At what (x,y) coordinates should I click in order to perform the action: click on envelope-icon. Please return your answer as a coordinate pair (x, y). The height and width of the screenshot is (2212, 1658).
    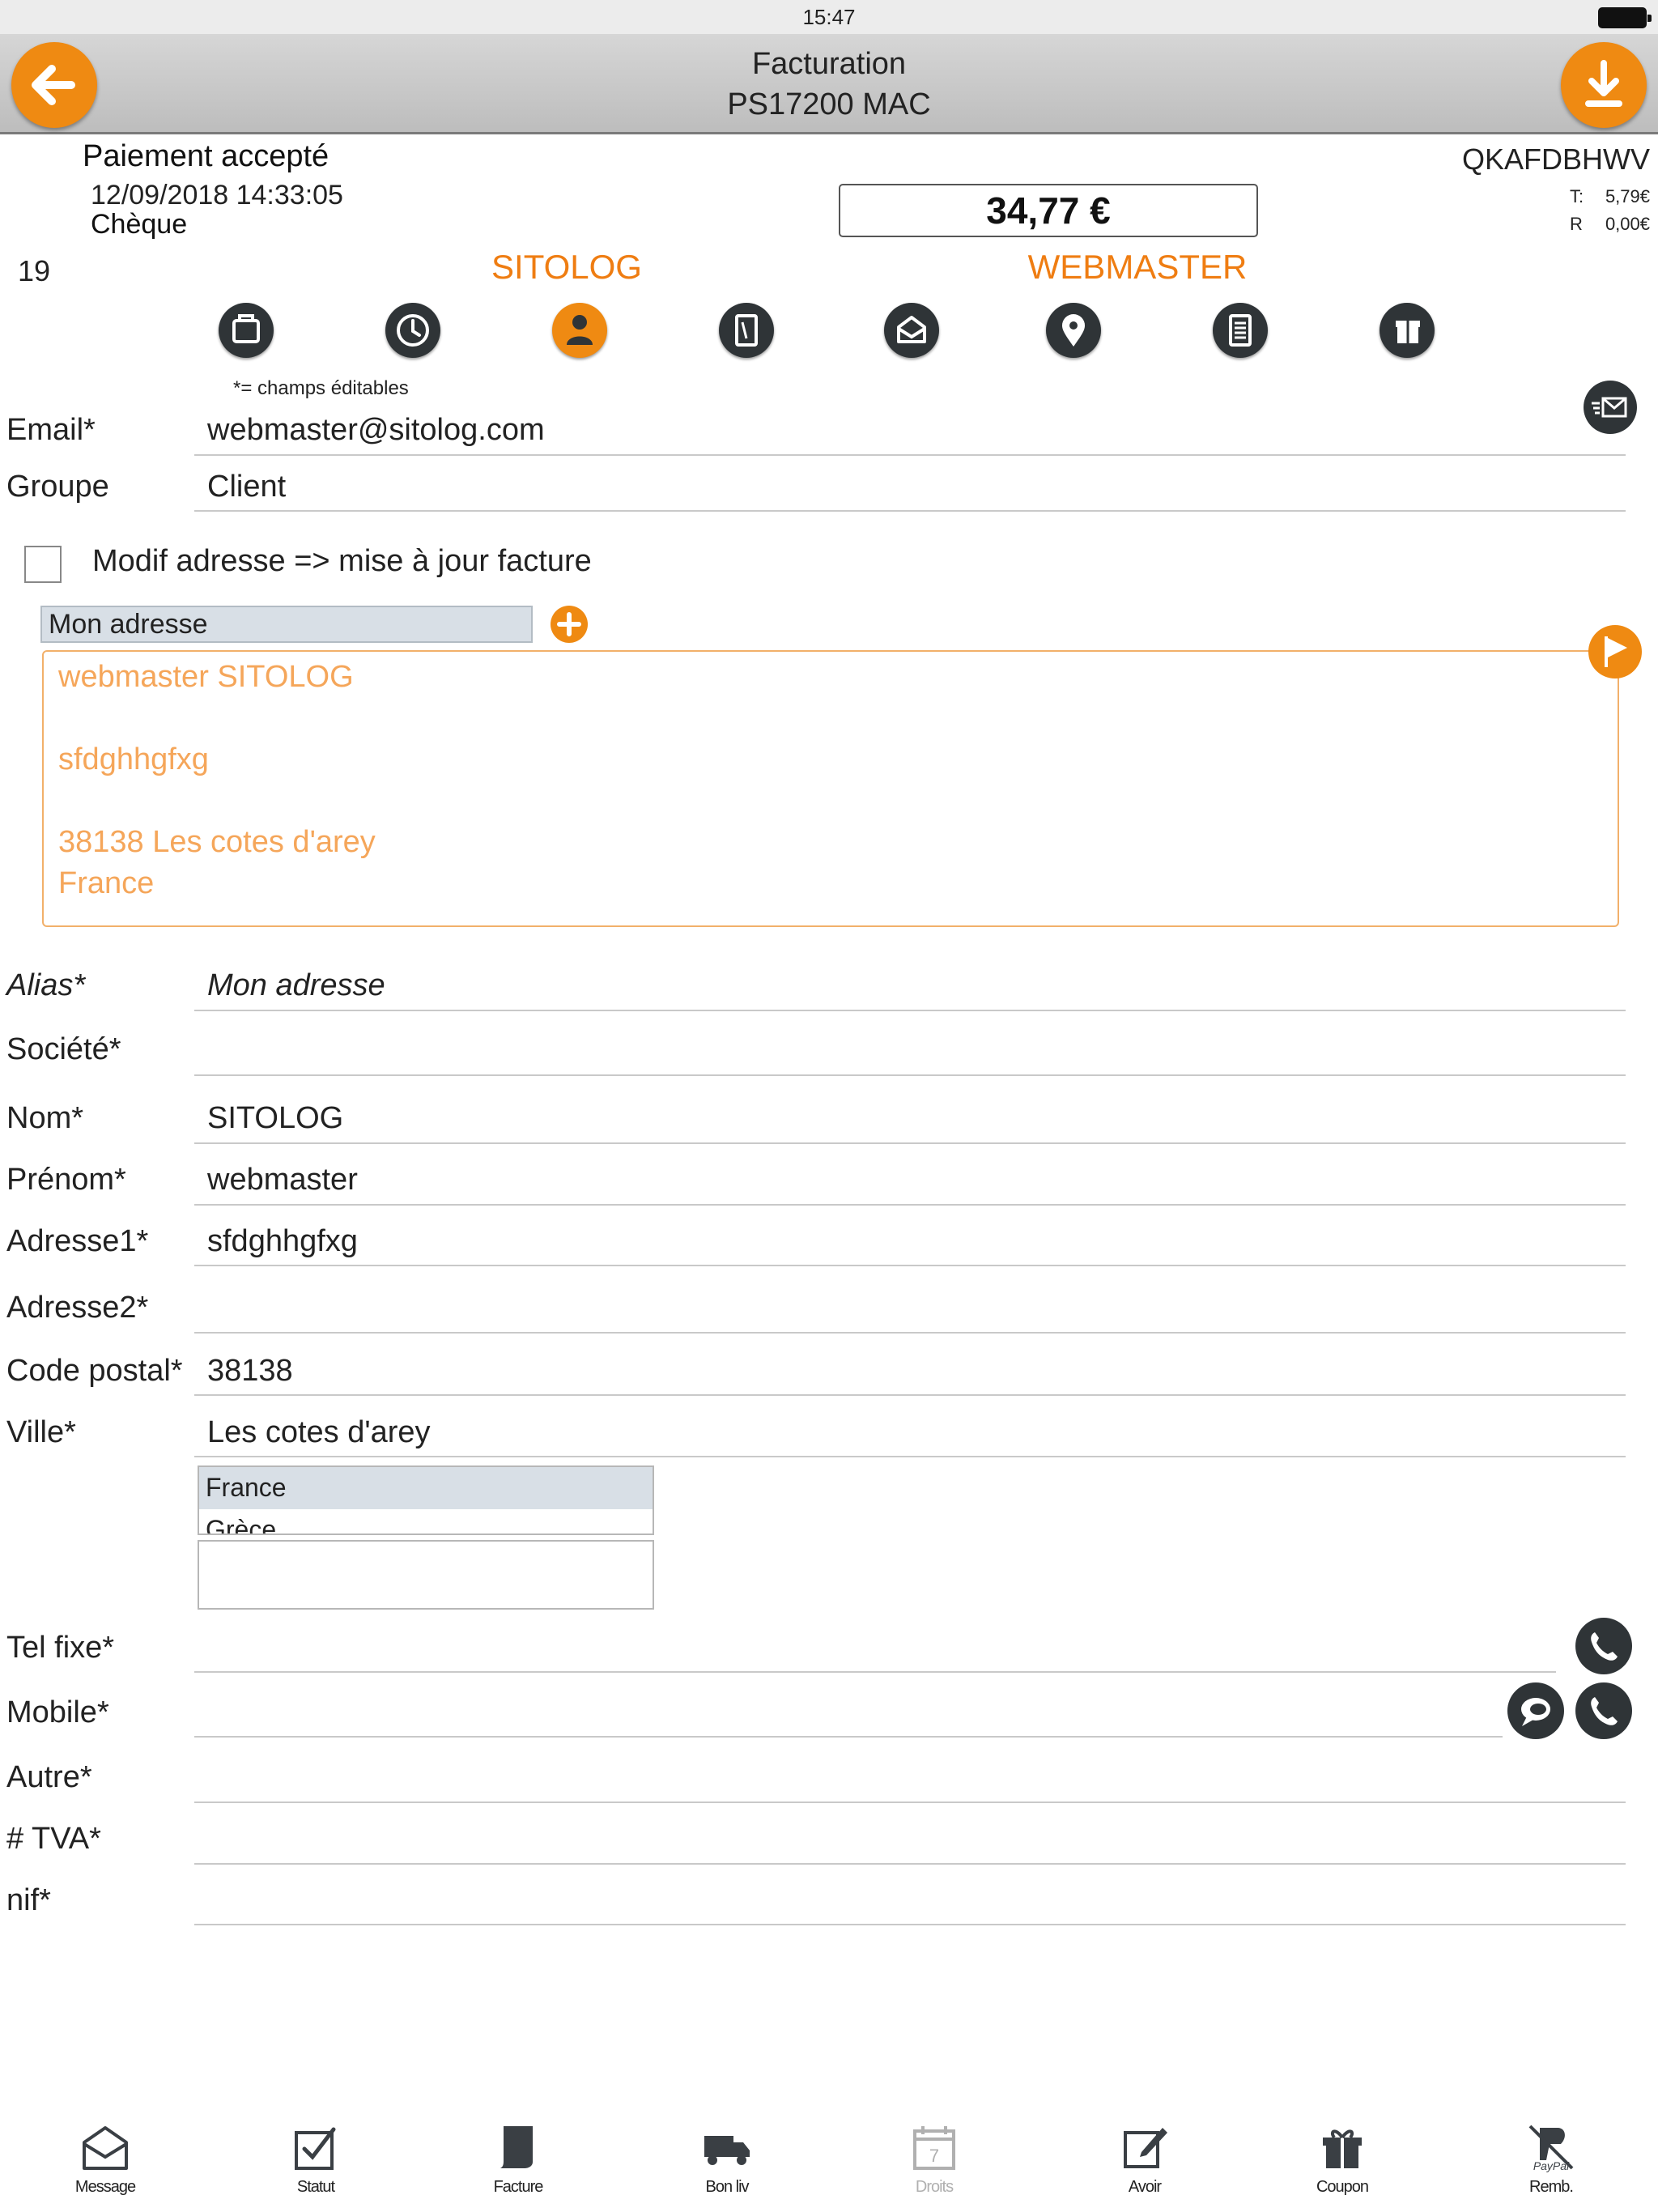
    Looking at the image, I should click on (105, 2148).